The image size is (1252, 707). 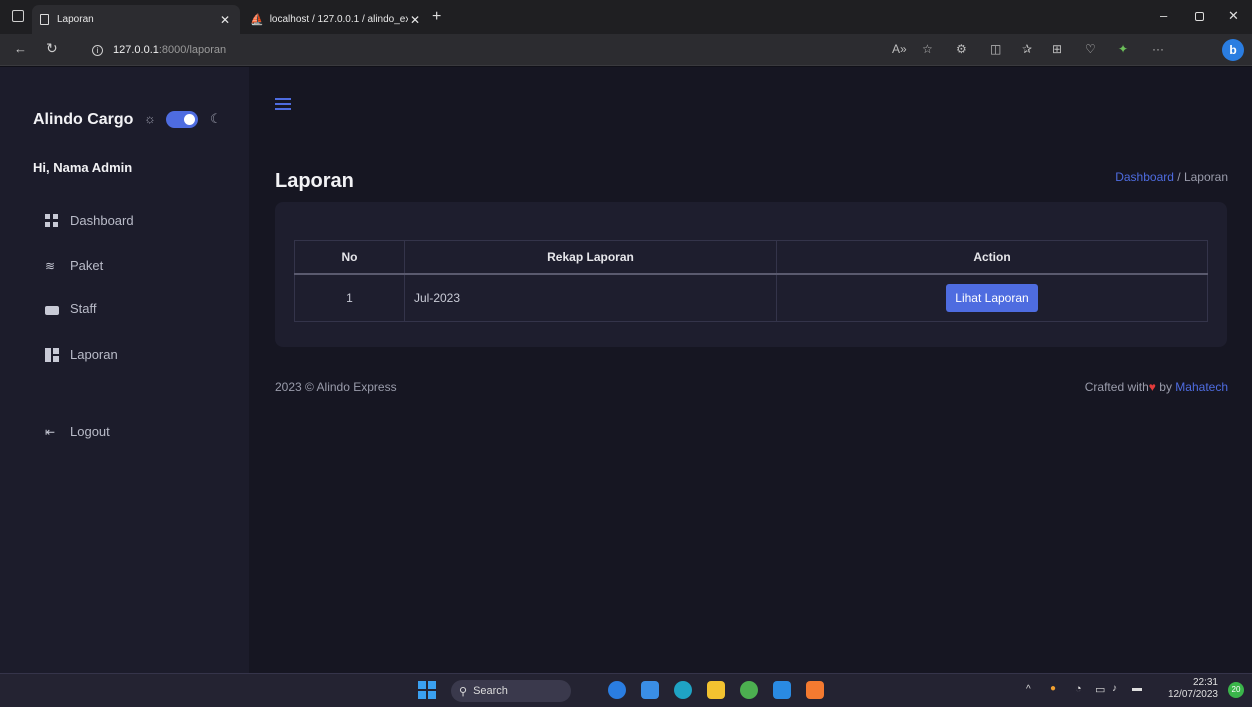 What do you see at coordinates (349, 257) in the screenshot?
I see `column-header-no: No` at bounding box center [349, 257].